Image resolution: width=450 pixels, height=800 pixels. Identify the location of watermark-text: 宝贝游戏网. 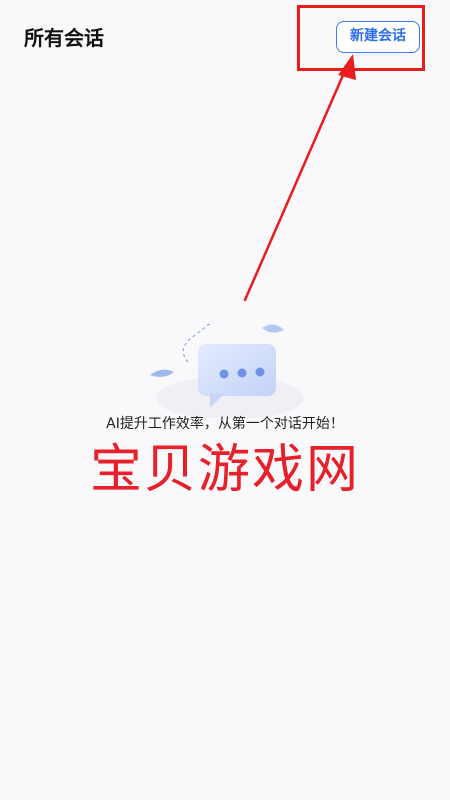
(224, 470).